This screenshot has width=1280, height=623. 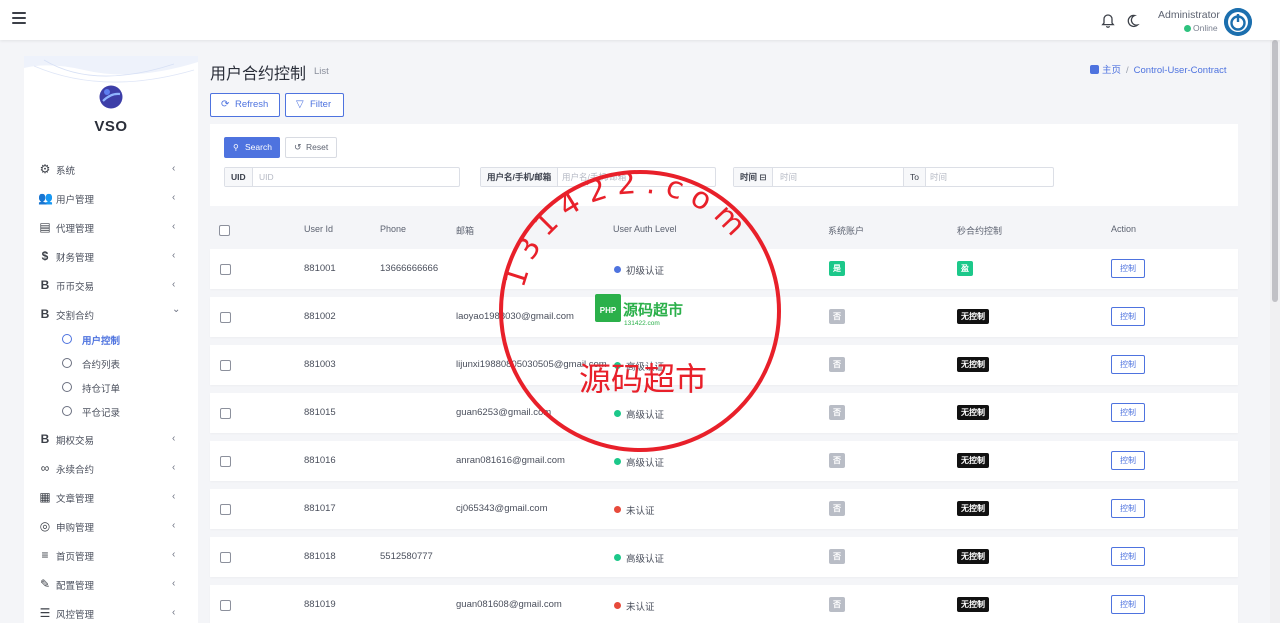 I want to click on sidebar-subitem-1: 用户控制, so click(x=111, y=339).